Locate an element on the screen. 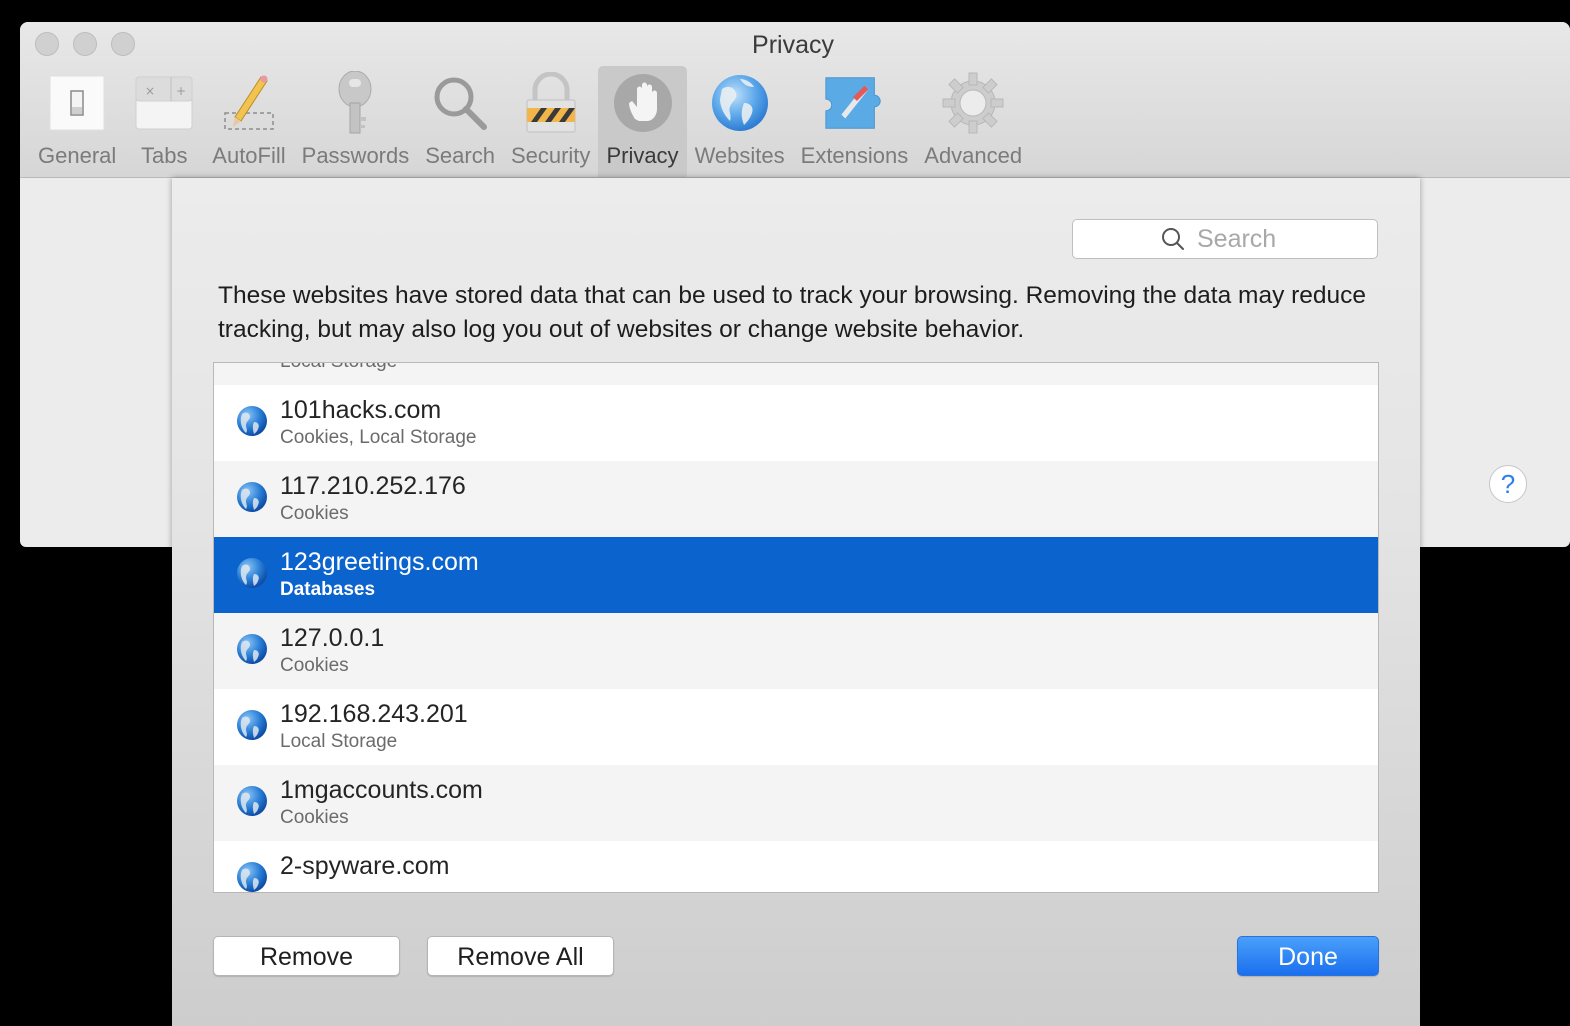 The width and height of the screenshot is (1570, 1026). website-data-types: Cookies, Local Storage is located at coordinates (378, 437).